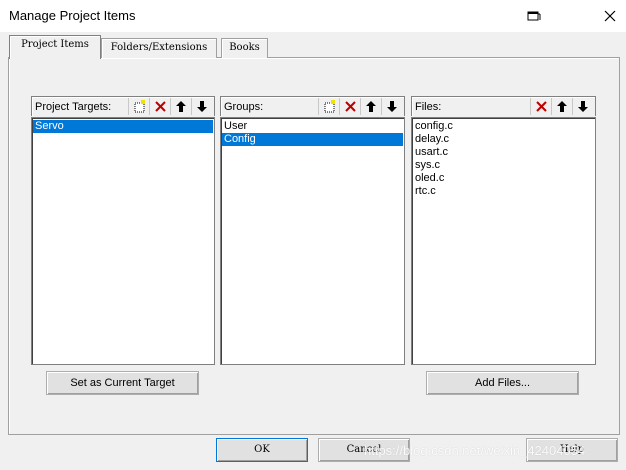  Describe the element at coordinates (312, 139) in the screenshot. I see `list-item: Config` at that location.